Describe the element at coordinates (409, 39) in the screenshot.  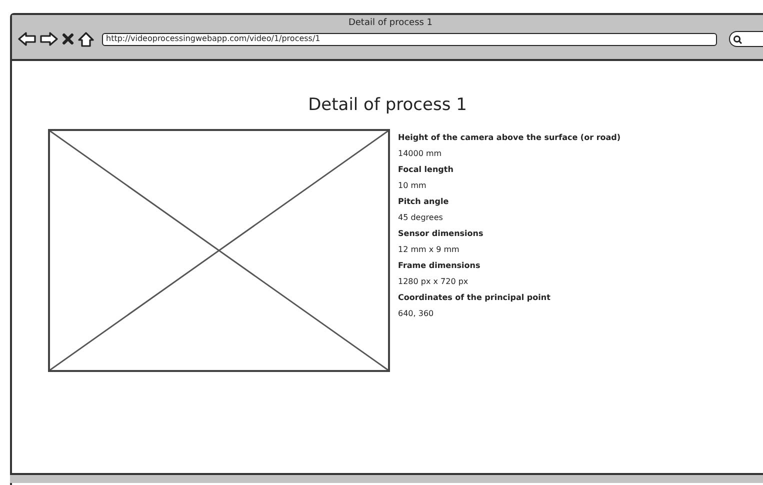
I see `address-field: http://videoprocessingwebapp.com/video/1/process/1` at that location.